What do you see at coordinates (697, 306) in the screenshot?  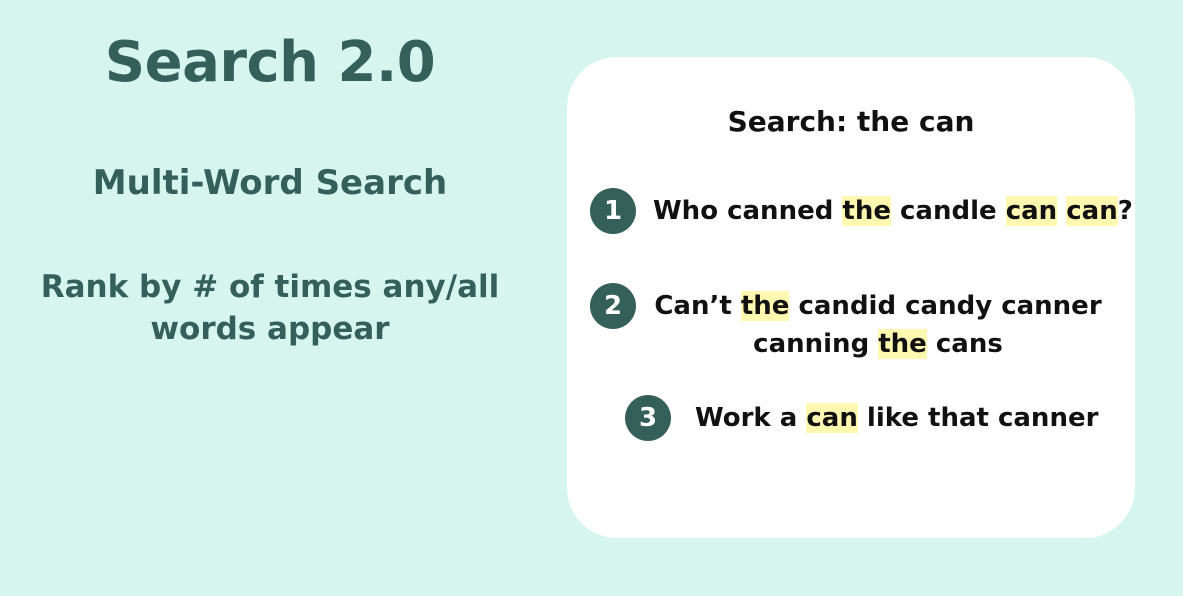 I see `text-segment: Can’t` at bounding box center [697, 306].